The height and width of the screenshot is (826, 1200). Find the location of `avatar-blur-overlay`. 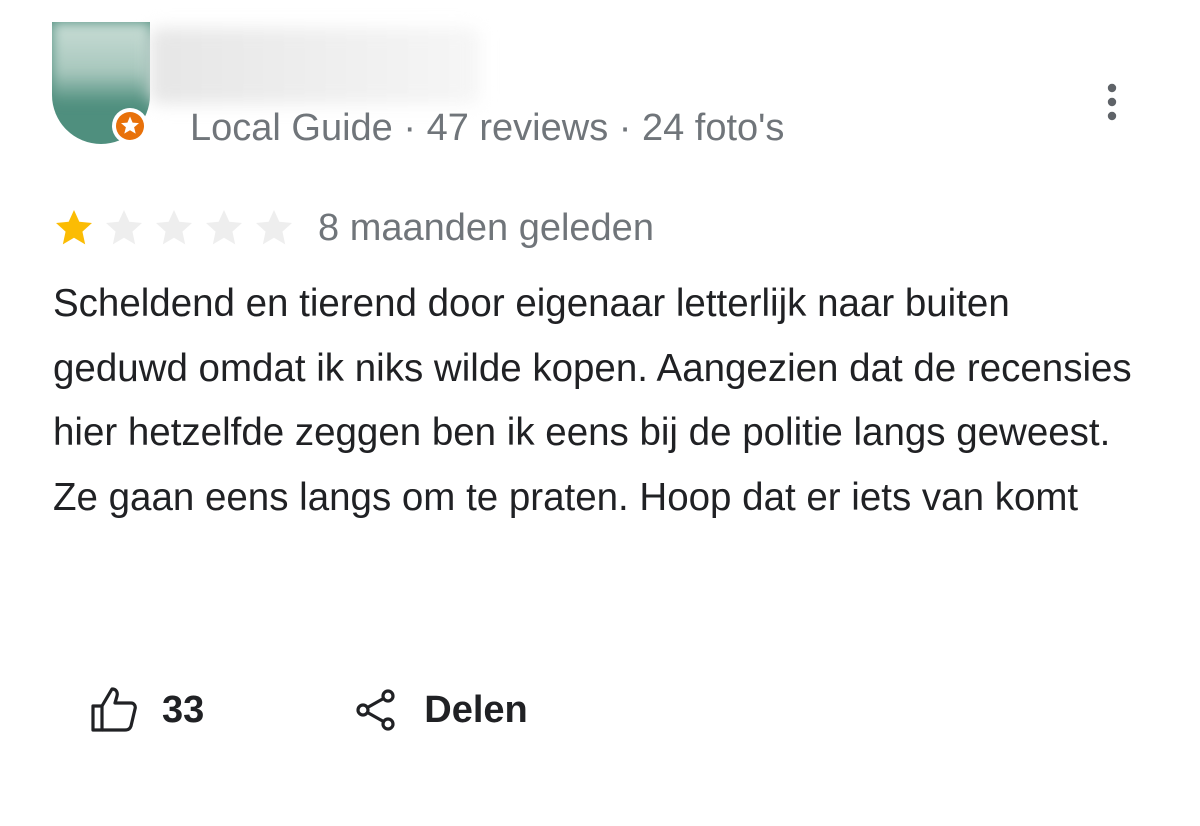

avatar-blur-overlay is located at coordinates (101, 63).